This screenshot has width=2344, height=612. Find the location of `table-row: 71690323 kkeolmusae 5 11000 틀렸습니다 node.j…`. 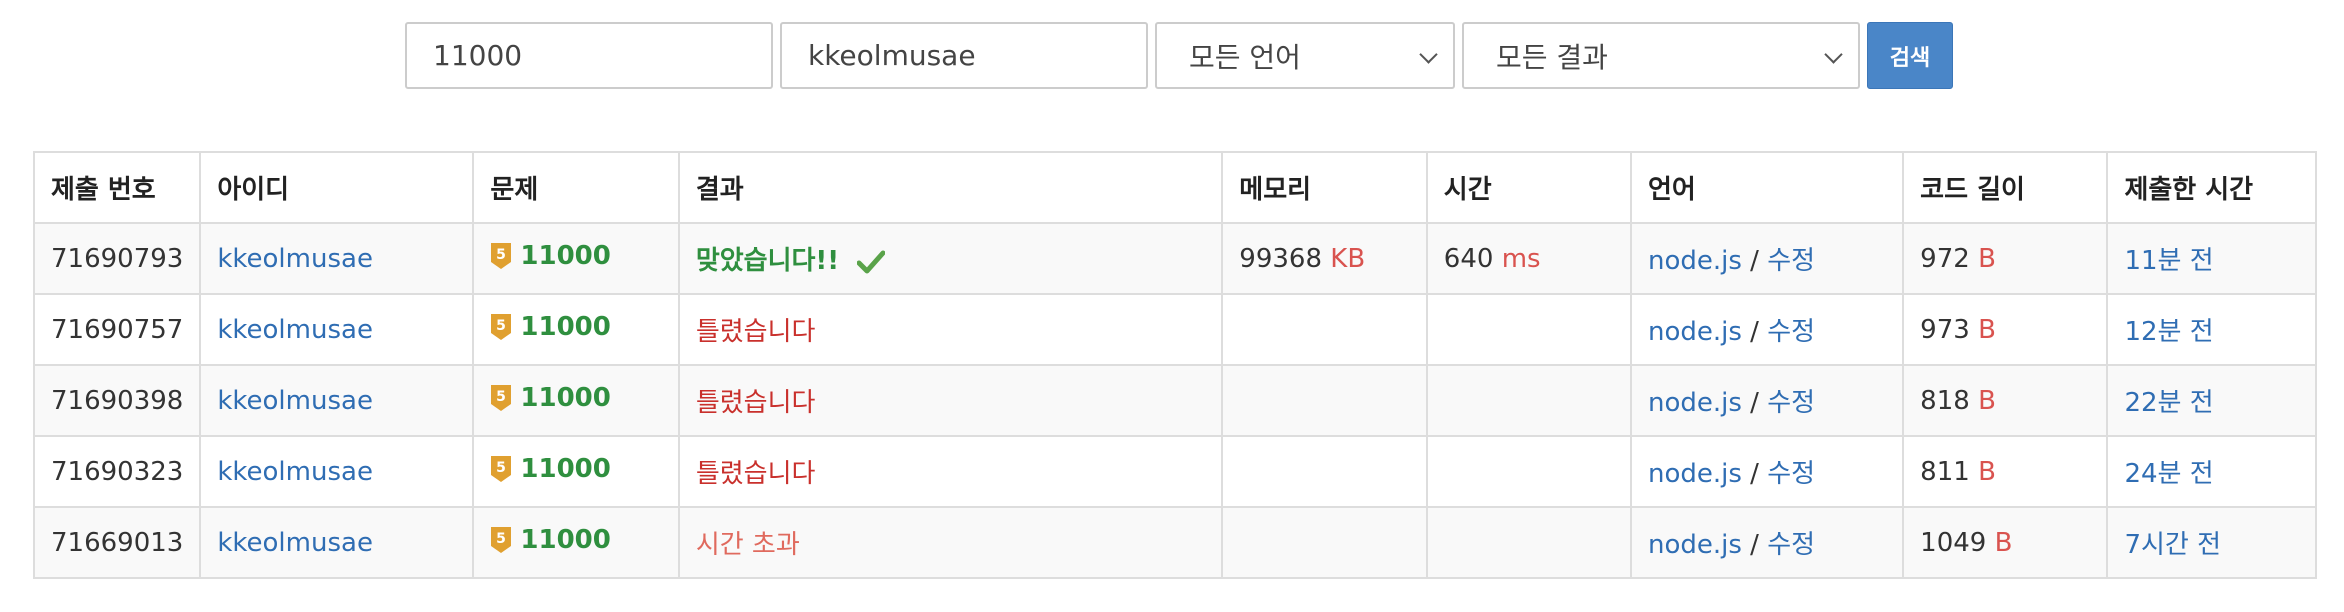

table-row: 71690323 kkeolmusae 5 11000 틀렸습니다 node.j… is located at coordinates (1174, 471).